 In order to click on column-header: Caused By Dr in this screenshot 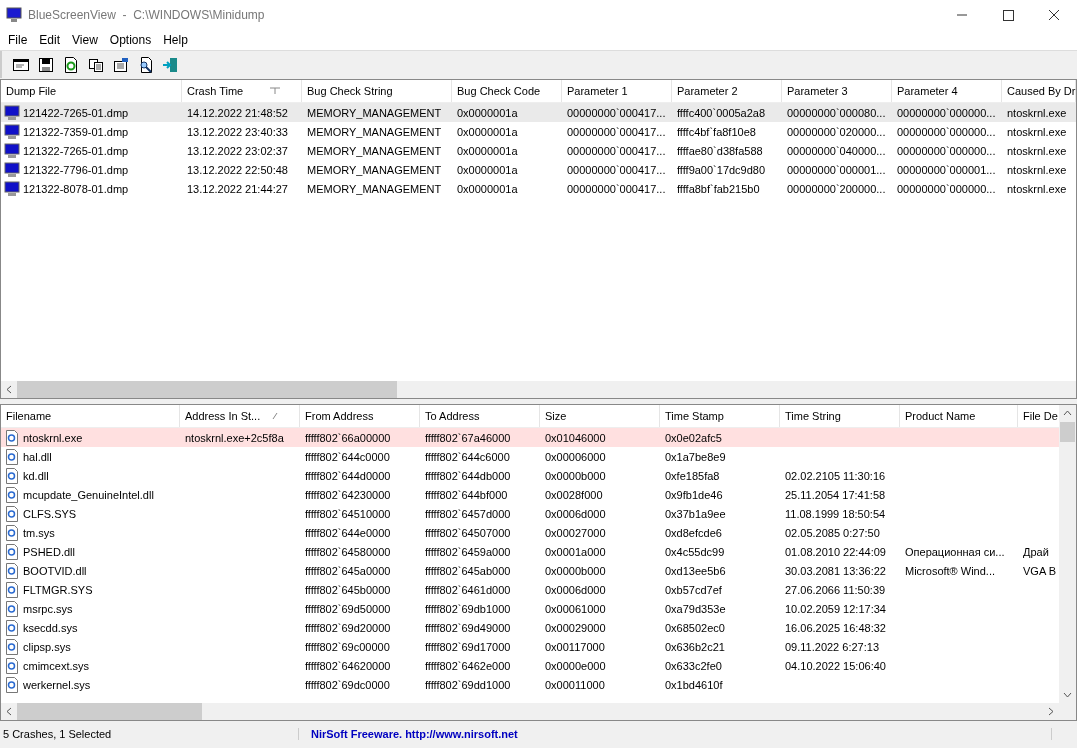, I will do `click(1039, 91)`.